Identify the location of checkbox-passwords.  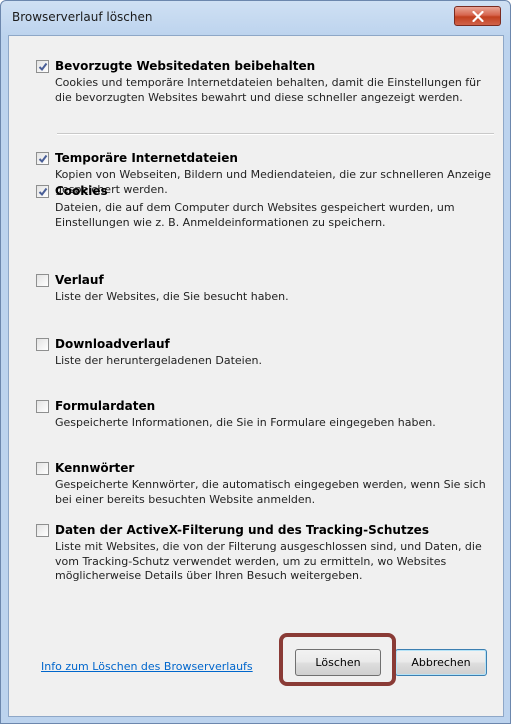
(42, 468).